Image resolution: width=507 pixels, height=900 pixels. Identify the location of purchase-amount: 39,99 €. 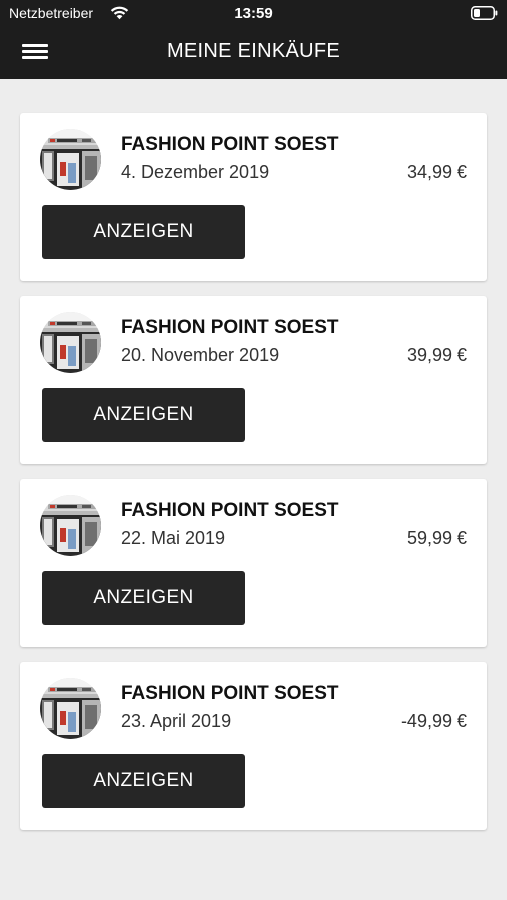
(436, 355).